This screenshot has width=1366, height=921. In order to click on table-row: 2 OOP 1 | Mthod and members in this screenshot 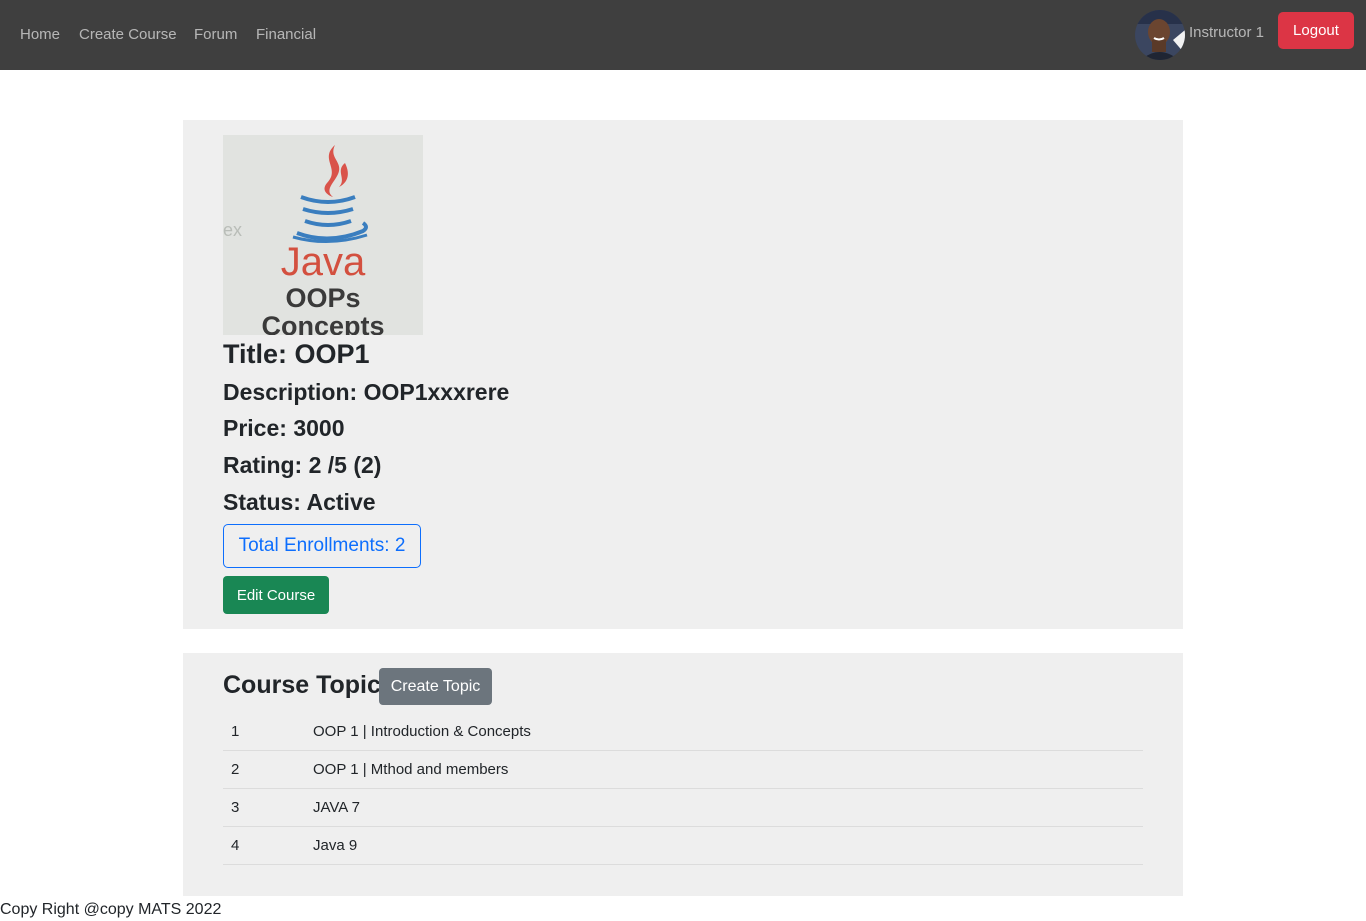, I will do `click(683, 769)`.